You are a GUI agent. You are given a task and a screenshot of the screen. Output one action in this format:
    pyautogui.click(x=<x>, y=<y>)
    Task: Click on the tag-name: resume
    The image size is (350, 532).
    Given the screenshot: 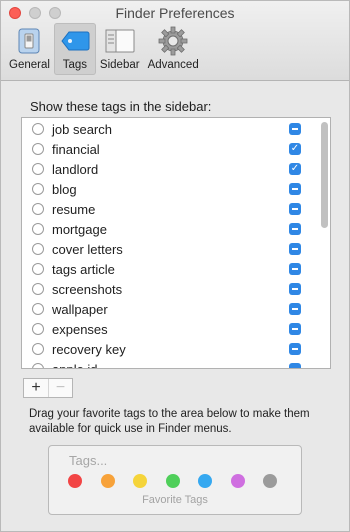 What is the action you would take?
    pyautogui.click(x=74, y=209)
    